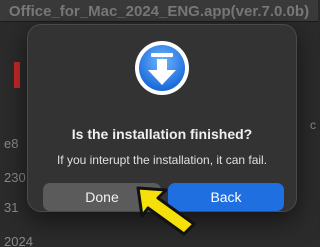 This screenshot has height=247, width=320. Describe the element at coordinates (15, 177) in the screenshot. I see `background-text-fragment: 230` at that location.